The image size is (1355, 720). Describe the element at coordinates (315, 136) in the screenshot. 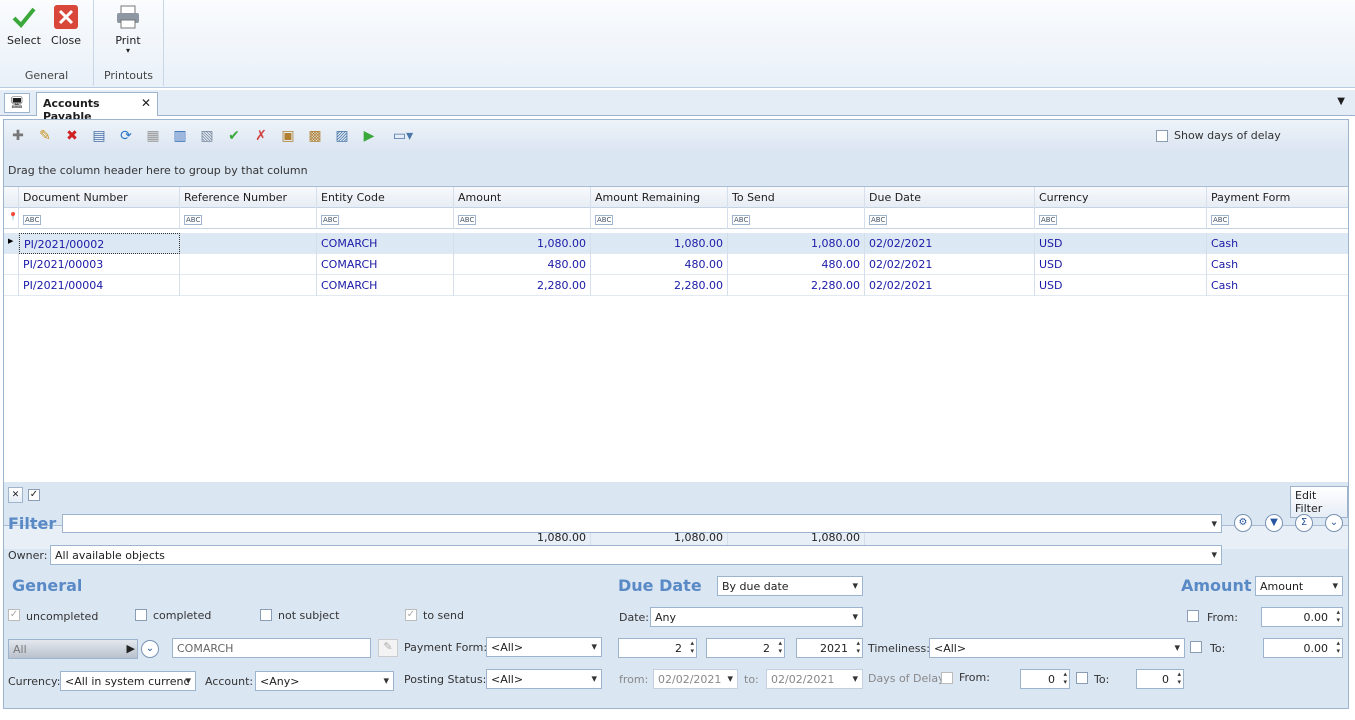

I see `clipboard-icon: ▩` at that location.